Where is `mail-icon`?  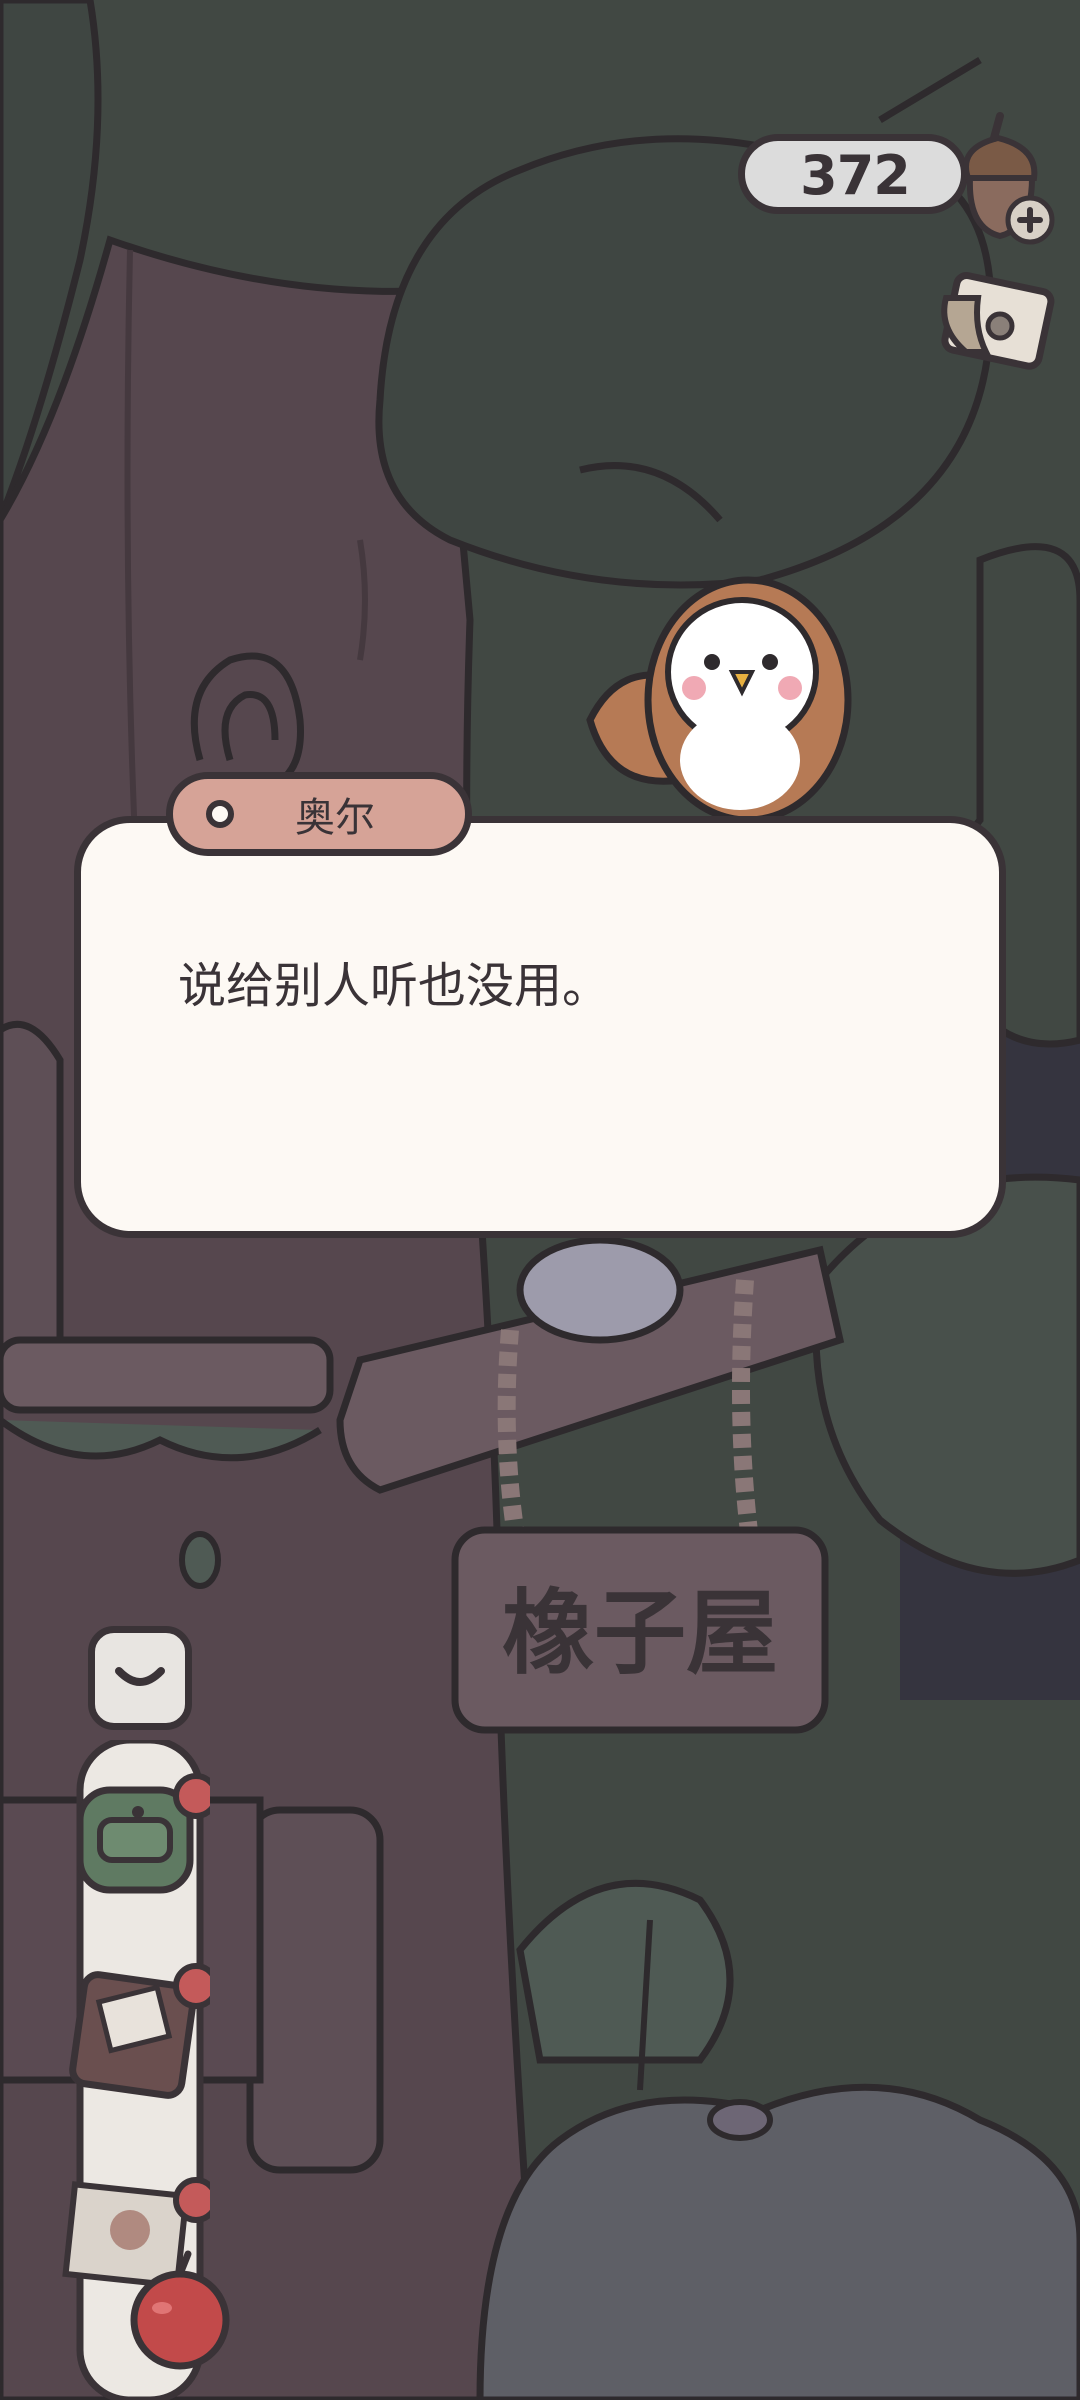 mail-icon is located at coordinates (994, 326).